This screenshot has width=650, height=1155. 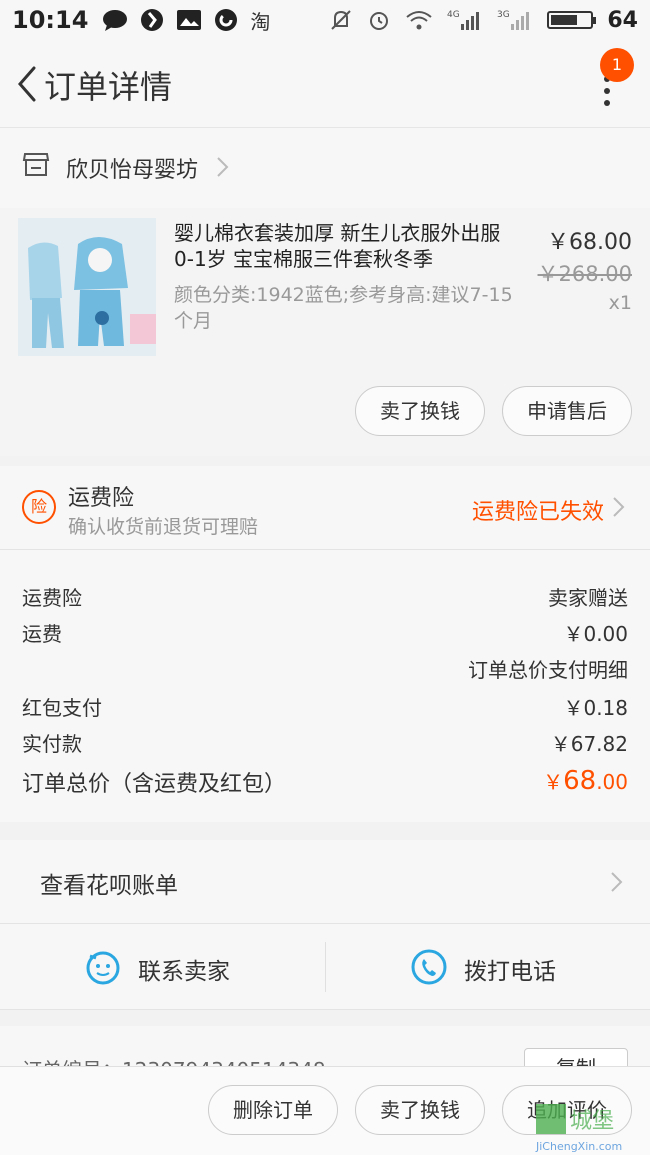 I want to click on fee-value: ￥0.18, so click(x=595, y=708).